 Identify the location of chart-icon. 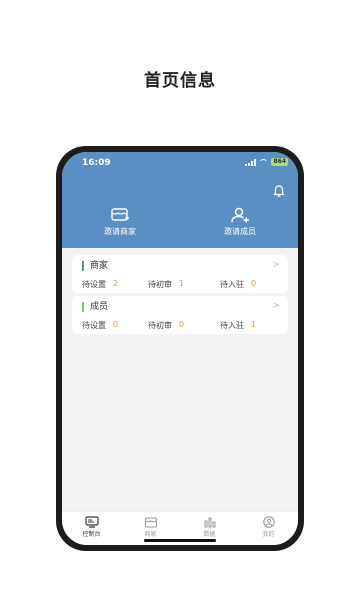
(209, 522).